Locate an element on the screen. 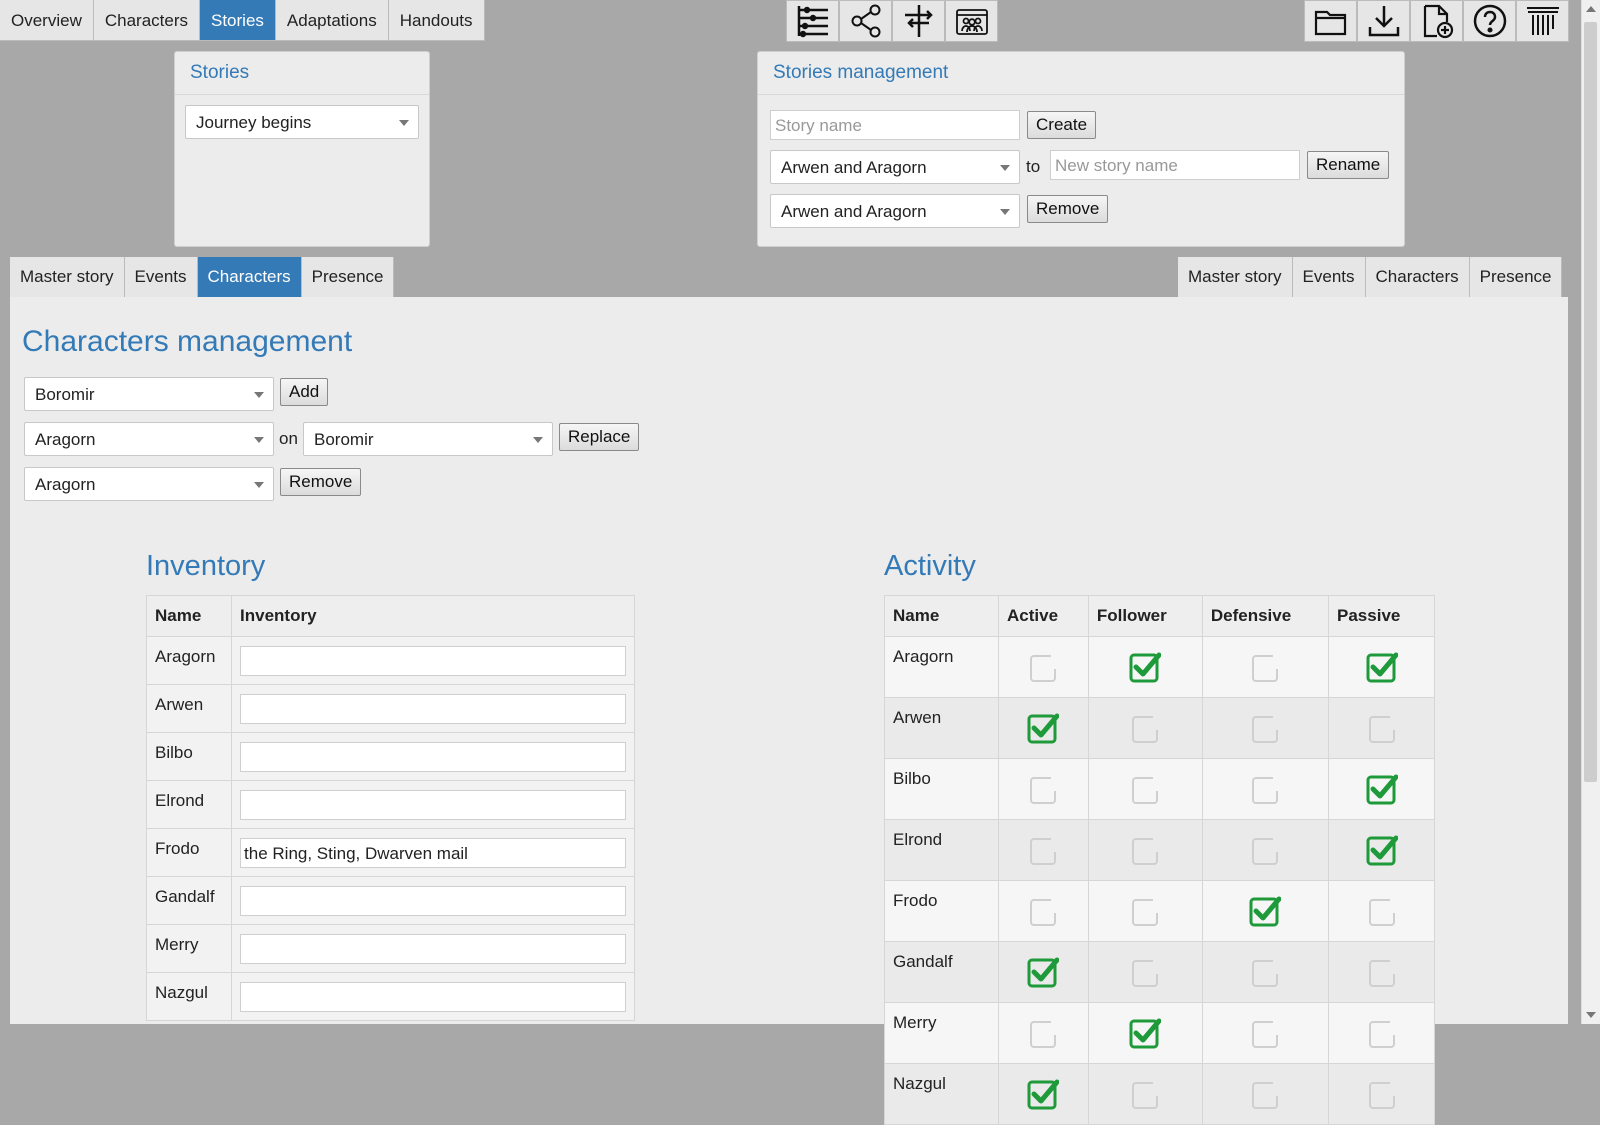 This screenshot has width=1600, height=1125. right-subtab-events: Events is located at coordinates (1329, 277).